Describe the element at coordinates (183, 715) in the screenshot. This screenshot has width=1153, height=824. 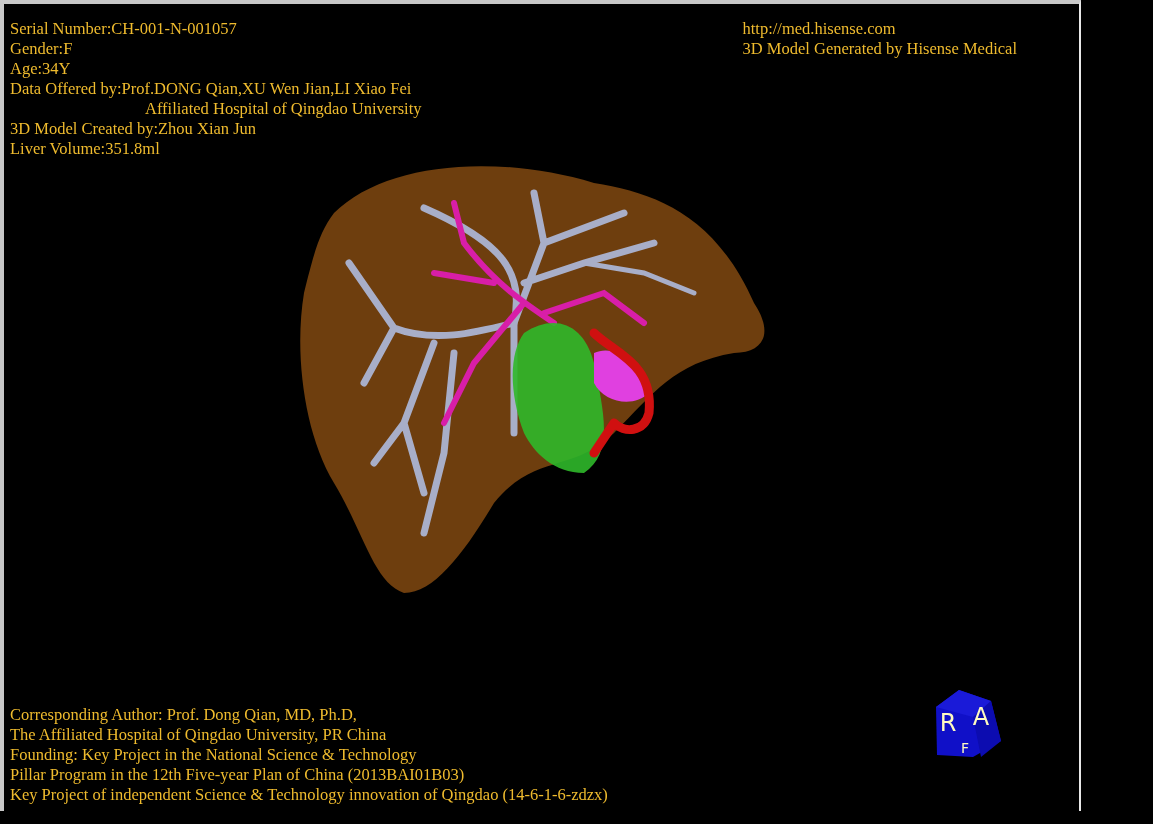
I see `credit-text: Corresponding Author: Prof. Dong Qian, MD, Ph.D,` at that location.